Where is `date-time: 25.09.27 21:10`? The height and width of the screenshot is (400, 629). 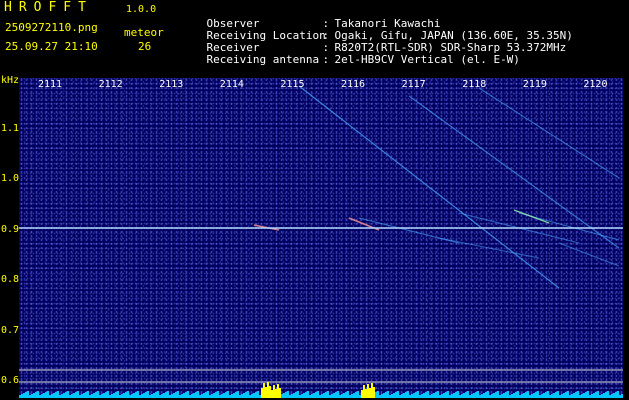 date-time: 25.09.27 21:10 is located at coordinates (51, 46).